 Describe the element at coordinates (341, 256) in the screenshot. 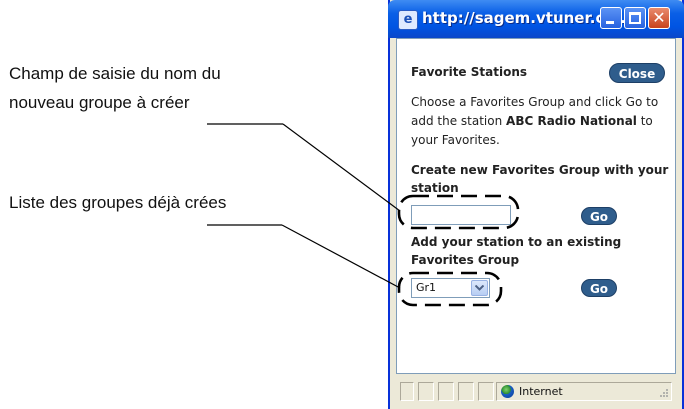

I see `list-callout-leader` at that location.